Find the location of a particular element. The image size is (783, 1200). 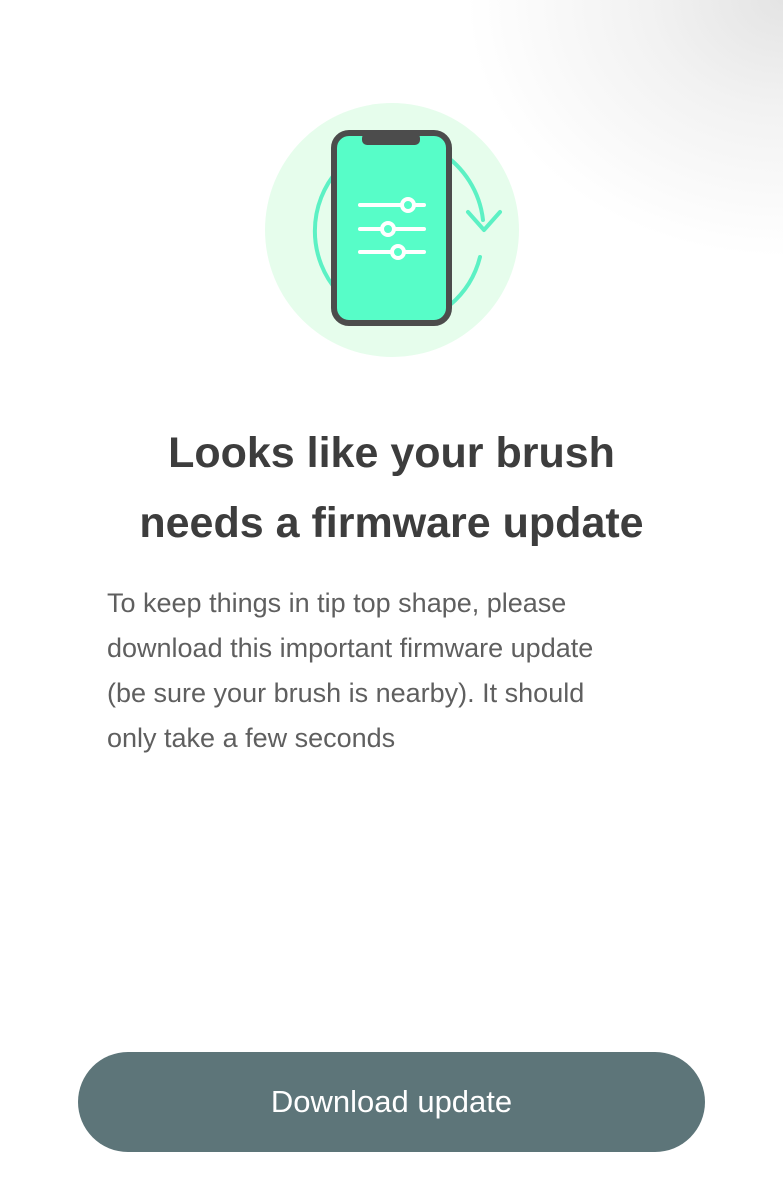

description-line: To keep things in tip top shape, please is located at coordinates (337, 603).